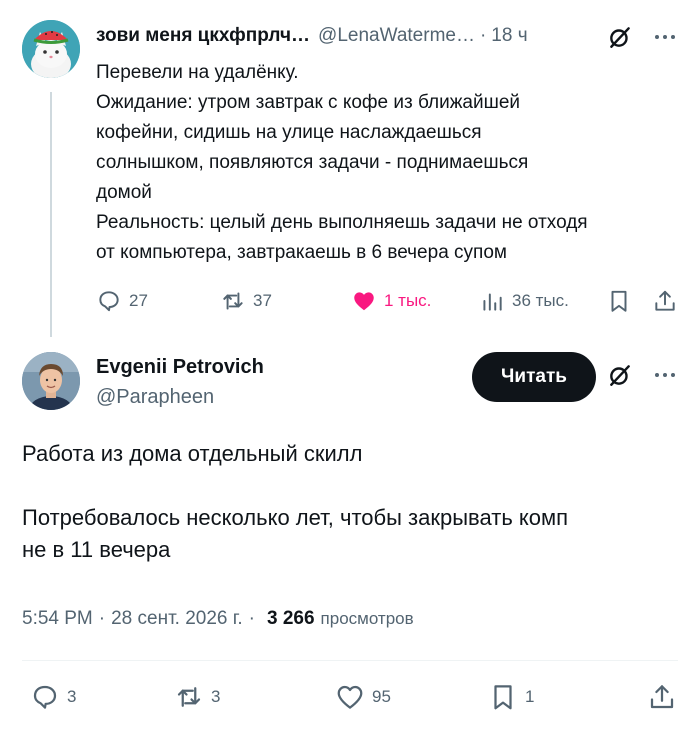 The height and width of the screenshot is (731, 700). What do you see at coordinates (122, 301) in the screenshot?
I see `reply-button: 27` at bounding box center [122, 301].